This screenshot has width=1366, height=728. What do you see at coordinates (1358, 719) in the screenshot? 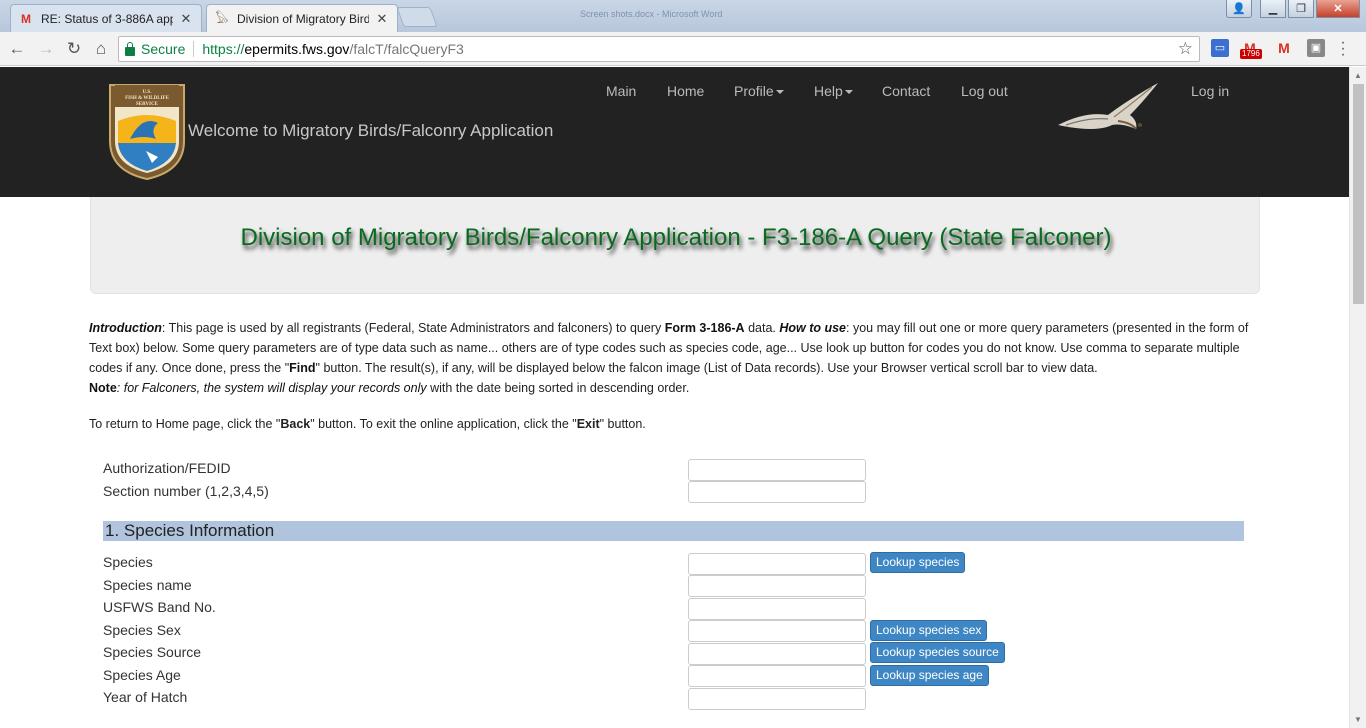
I see `scroll-down-arrow-icon: ▼` at bounding box center [1358, 719].